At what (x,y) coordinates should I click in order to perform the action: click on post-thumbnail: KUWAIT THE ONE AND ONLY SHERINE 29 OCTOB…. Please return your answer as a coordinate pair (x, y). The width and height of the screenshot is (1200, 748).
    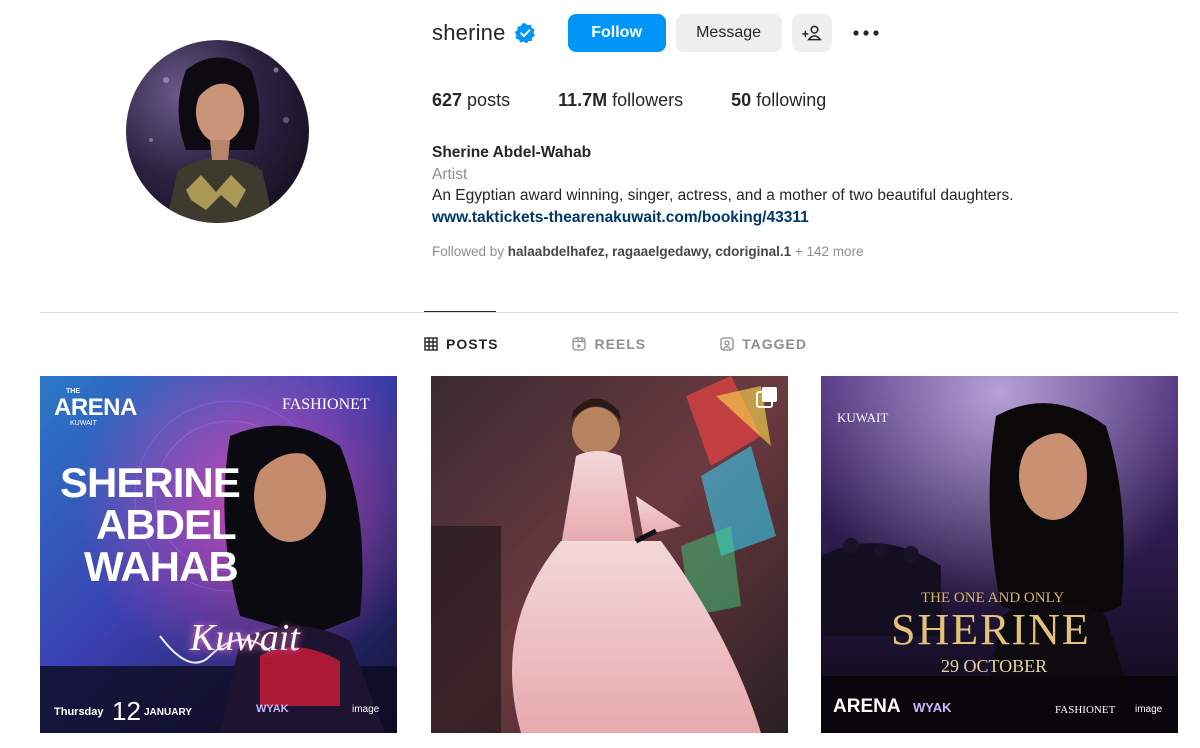
    Looking at the image, I should click on (999, 554).